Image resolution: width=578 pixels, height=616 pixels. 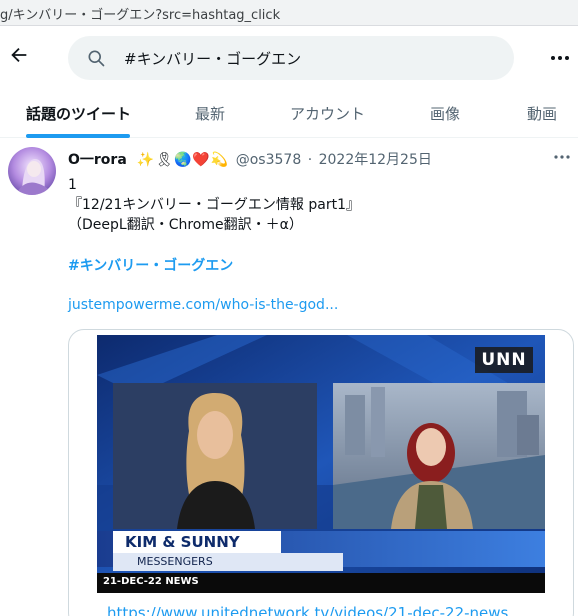 I want to click on tab-label: 動画, so click(x=542, y=114).